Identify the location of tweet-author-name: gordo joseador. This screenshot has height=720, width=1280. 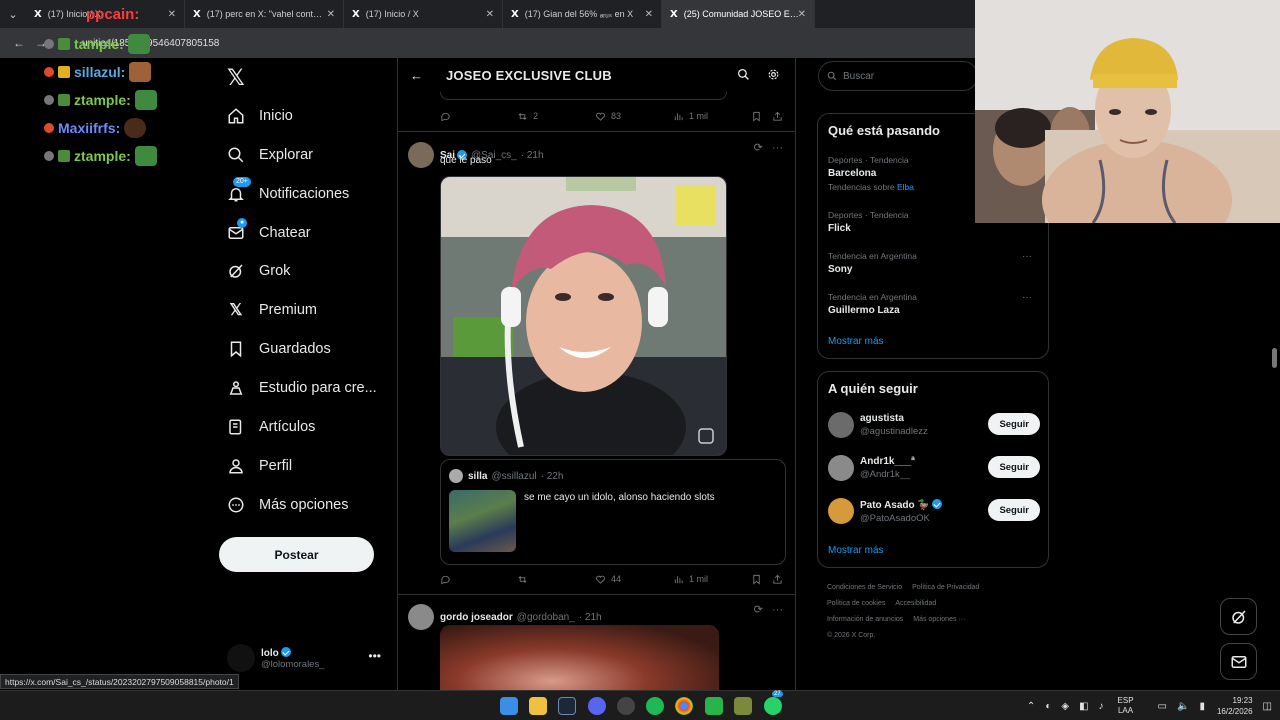
(476, 617).